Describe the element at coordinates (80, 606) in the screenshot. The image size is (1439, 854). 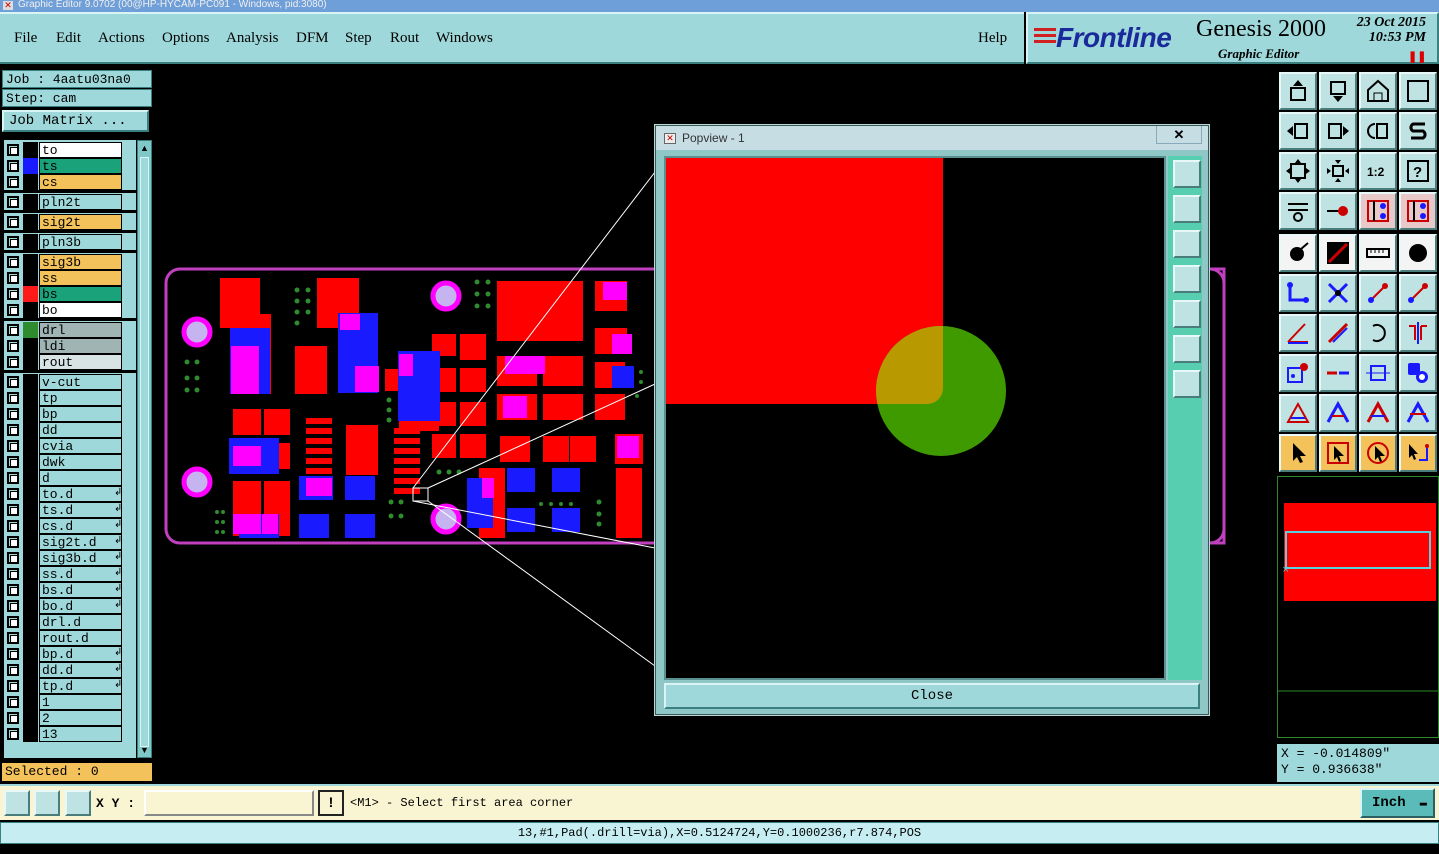
I see `layer-name: bo.d` at that location.